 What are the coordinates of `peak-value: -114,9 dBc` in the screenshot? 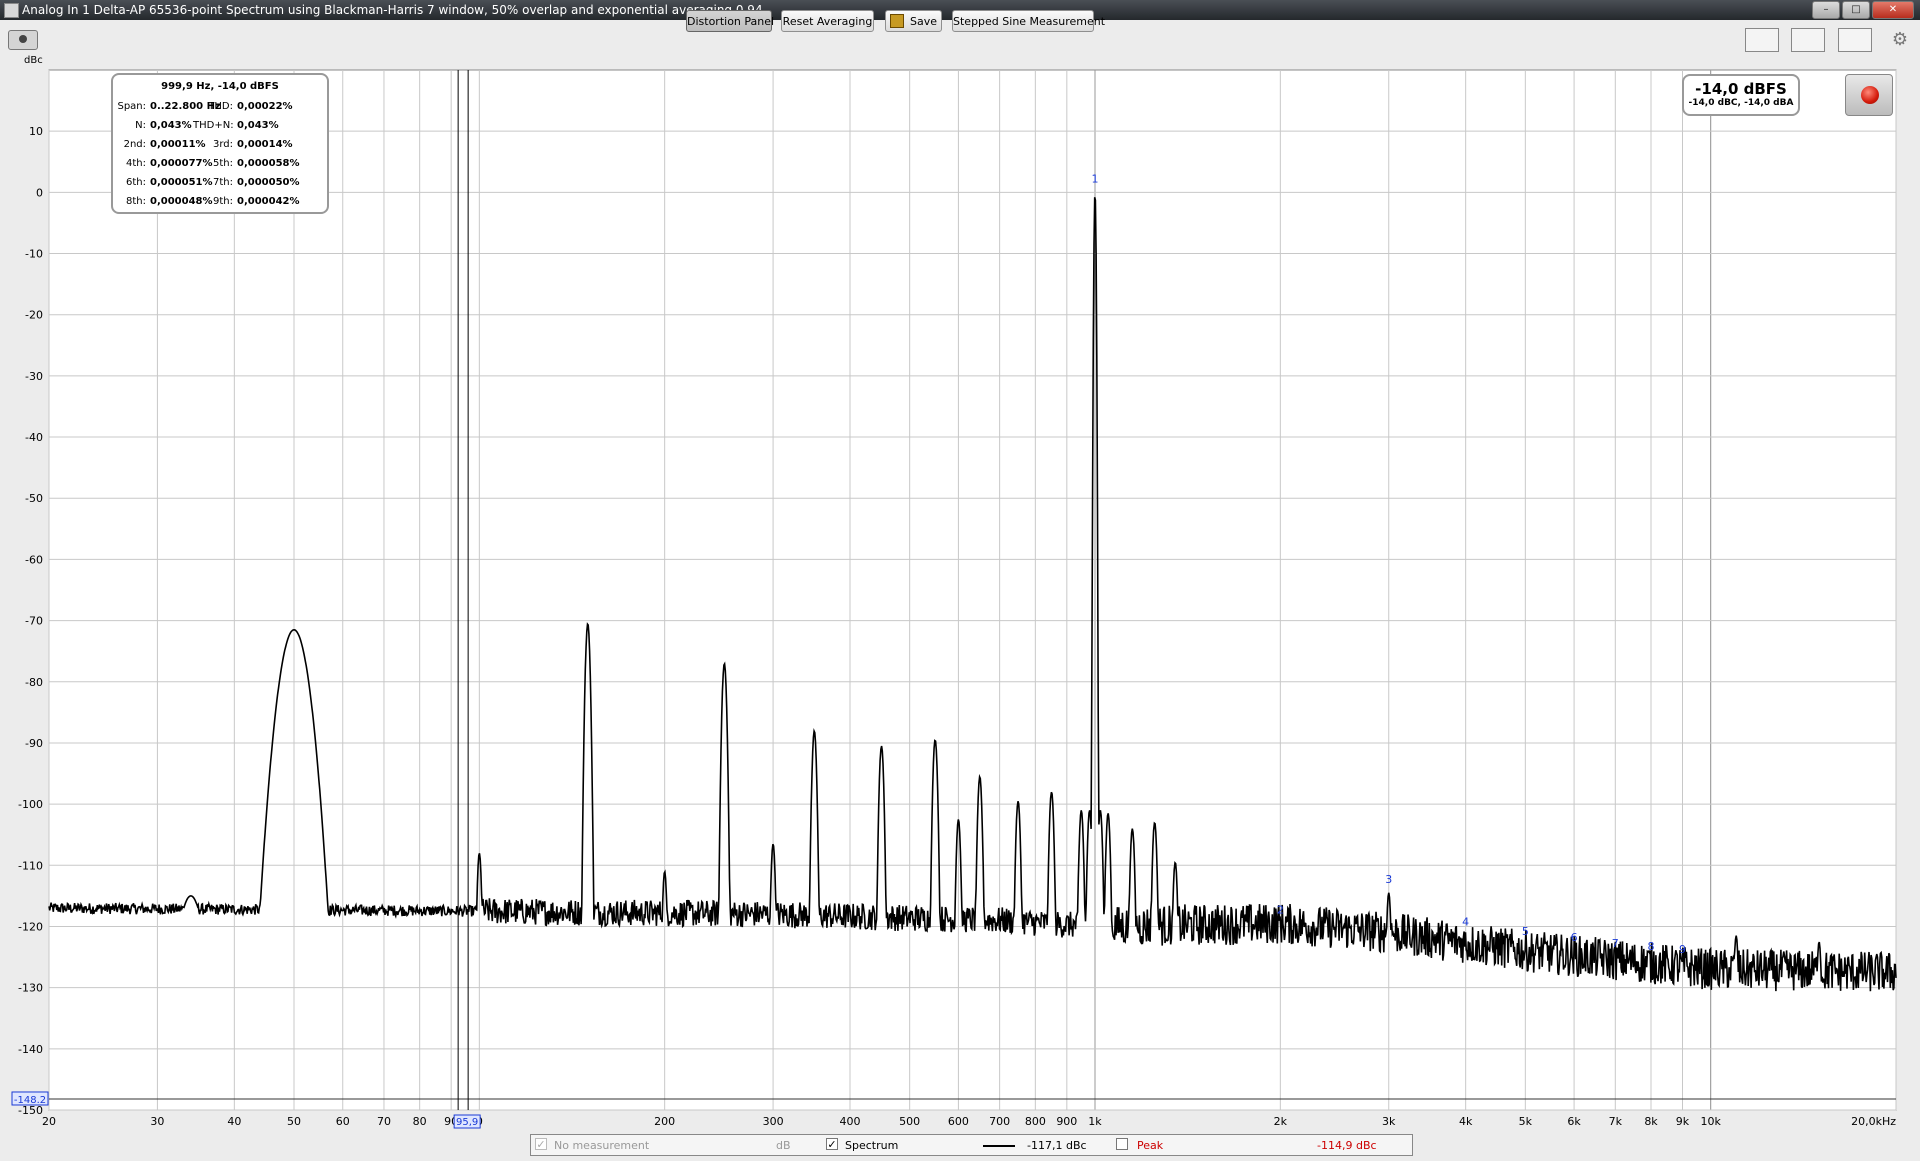 It's located at (1347, 1145).